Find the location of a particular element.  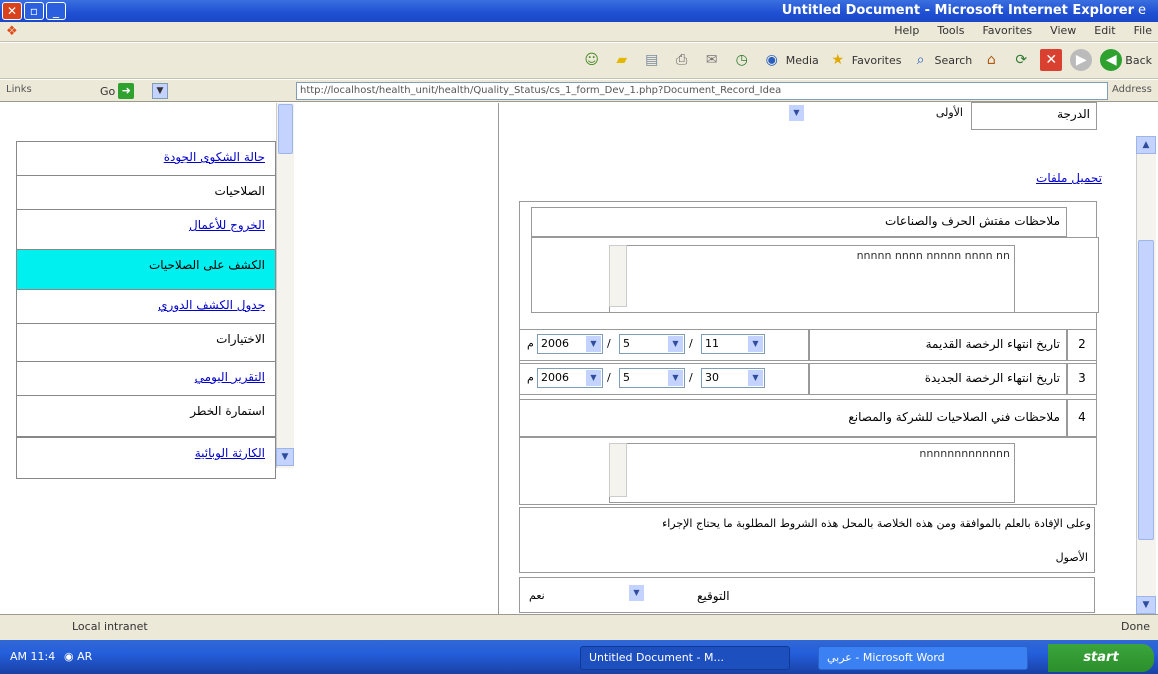

stop-icon: ✕ is located at coordinates (1051, 60).